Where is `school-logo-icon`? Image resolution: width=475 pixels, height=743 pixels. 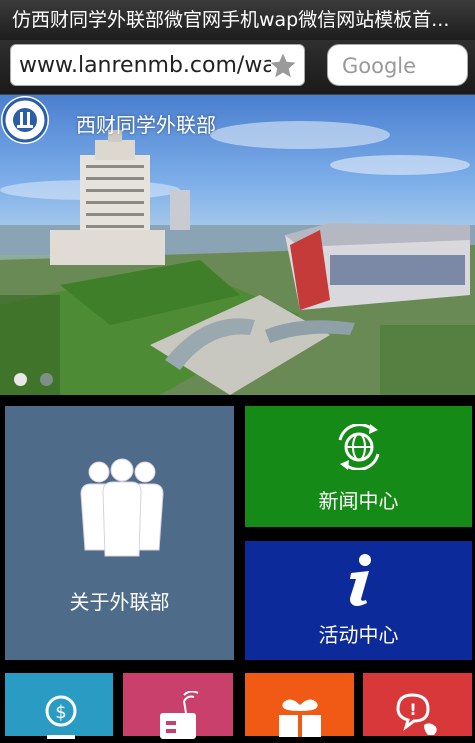
school-logo-icon is located at coordinates (25, 120).